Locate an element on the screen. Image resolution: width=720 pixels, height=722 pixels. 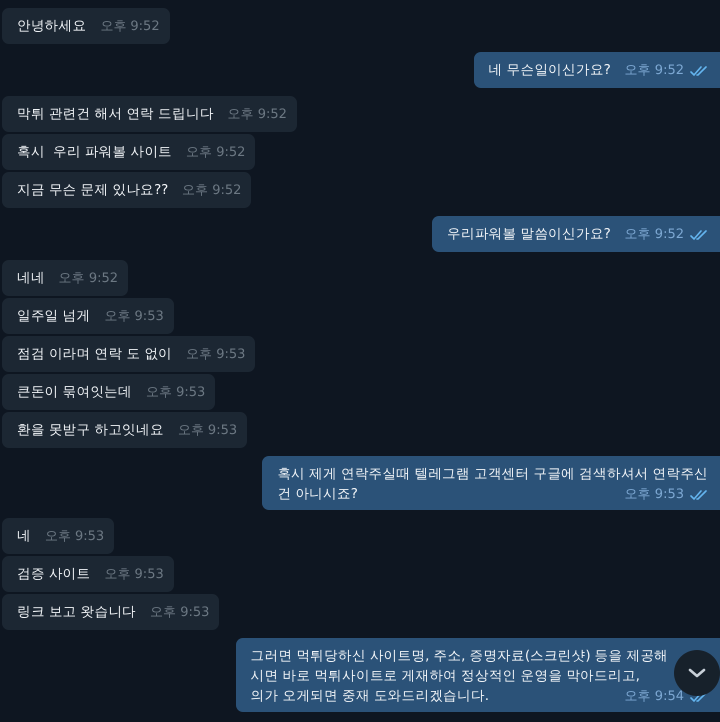
message-text: 지금 무슨 문제 있나요?? is located at coordinates (92, 190).